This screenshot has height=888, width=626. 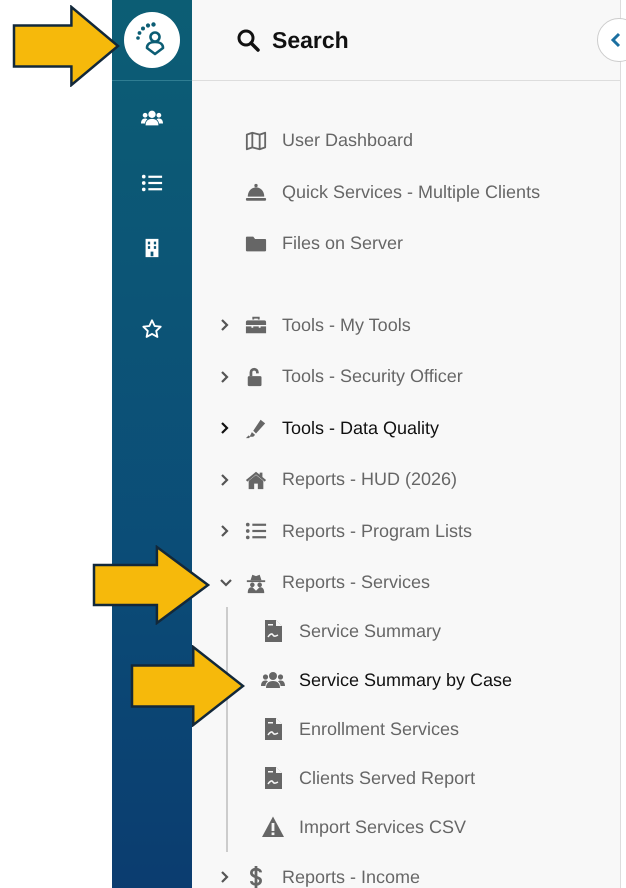 What do you see at coordinates (387, 778) in the screenshot?
I see `menu-link: Clients Served Report` at bounding box center [387, 778].